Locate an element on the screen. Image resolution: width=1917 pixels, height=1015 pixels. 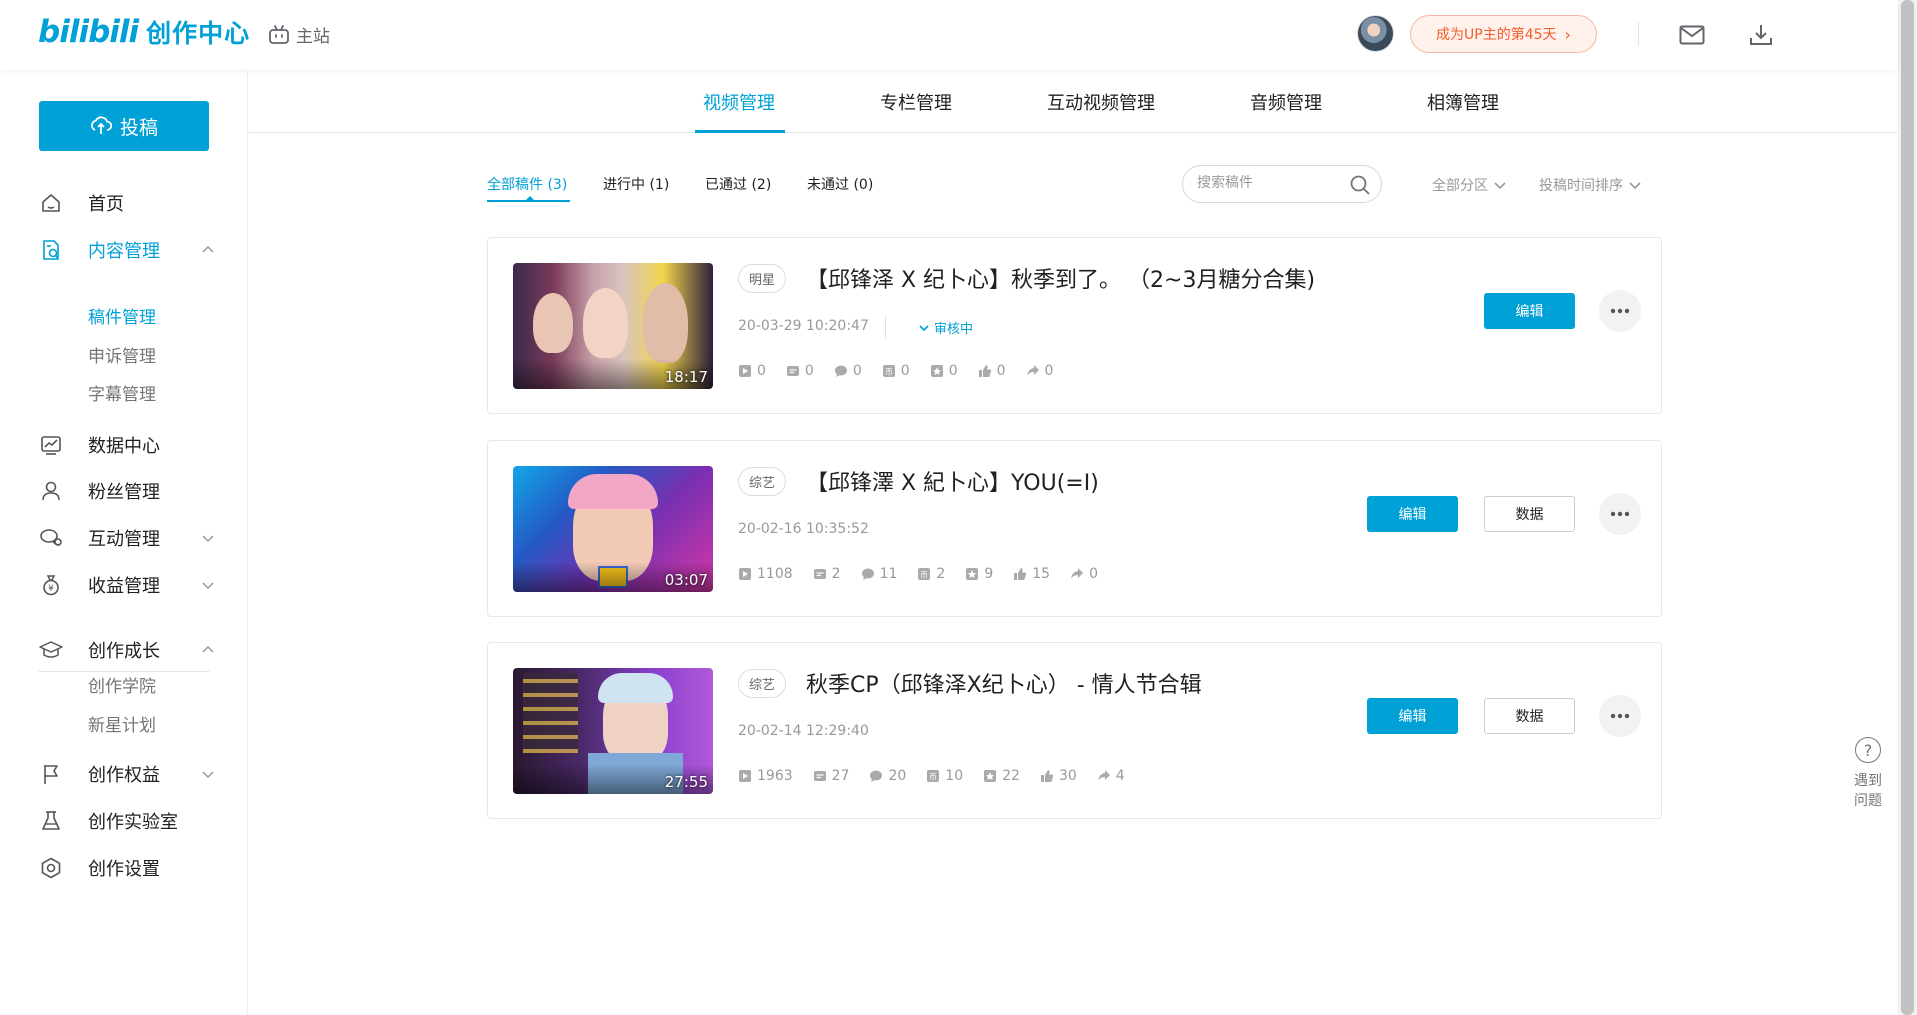
stat-favorites: 22 is located at coordinates (1001, 776).